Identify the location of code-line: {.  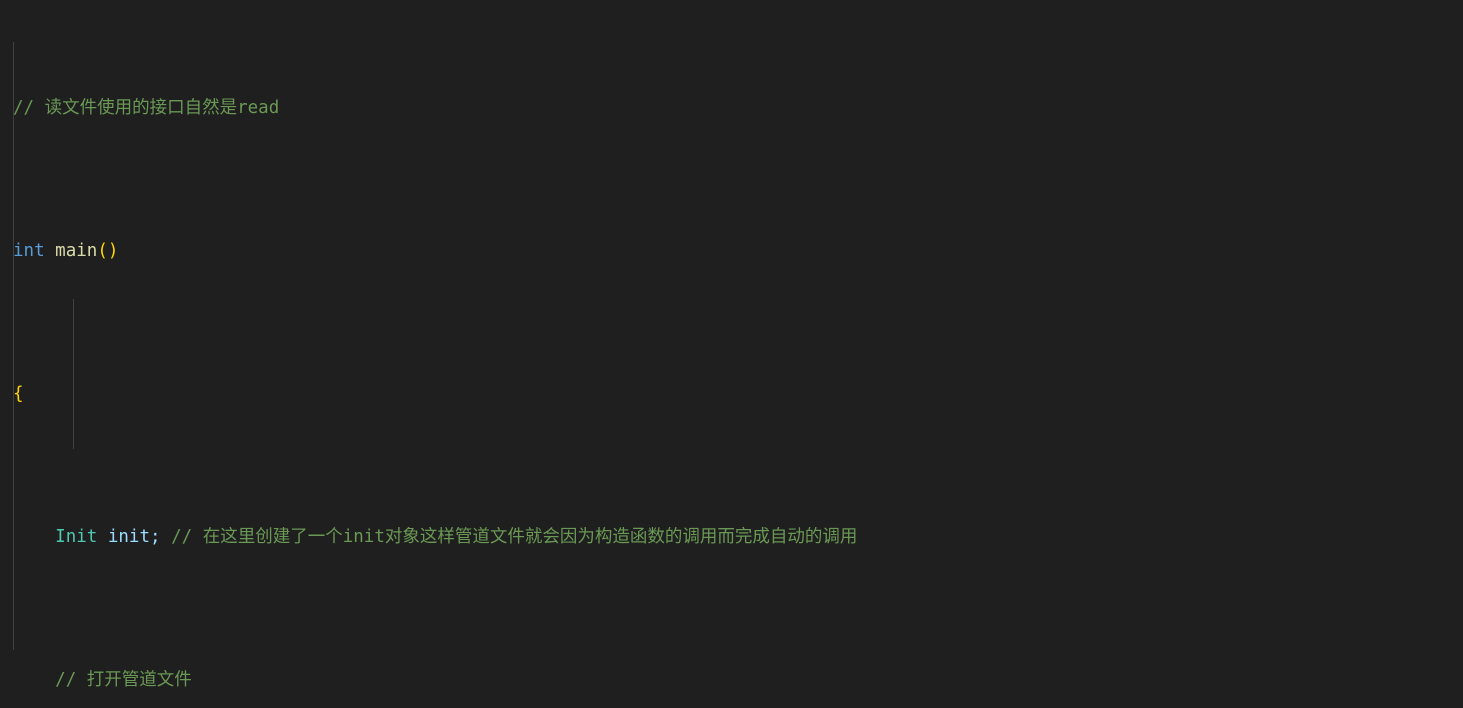
(731, 394).